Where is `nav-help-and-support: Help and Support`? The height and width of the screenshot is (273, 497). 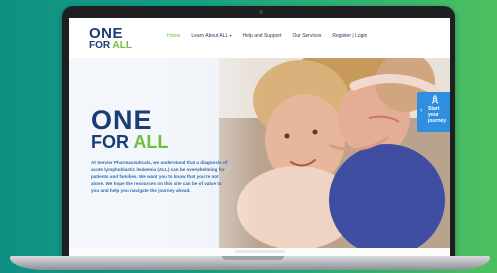
nav-help-and-support: Help and Support is located at coordinates (262, 36).